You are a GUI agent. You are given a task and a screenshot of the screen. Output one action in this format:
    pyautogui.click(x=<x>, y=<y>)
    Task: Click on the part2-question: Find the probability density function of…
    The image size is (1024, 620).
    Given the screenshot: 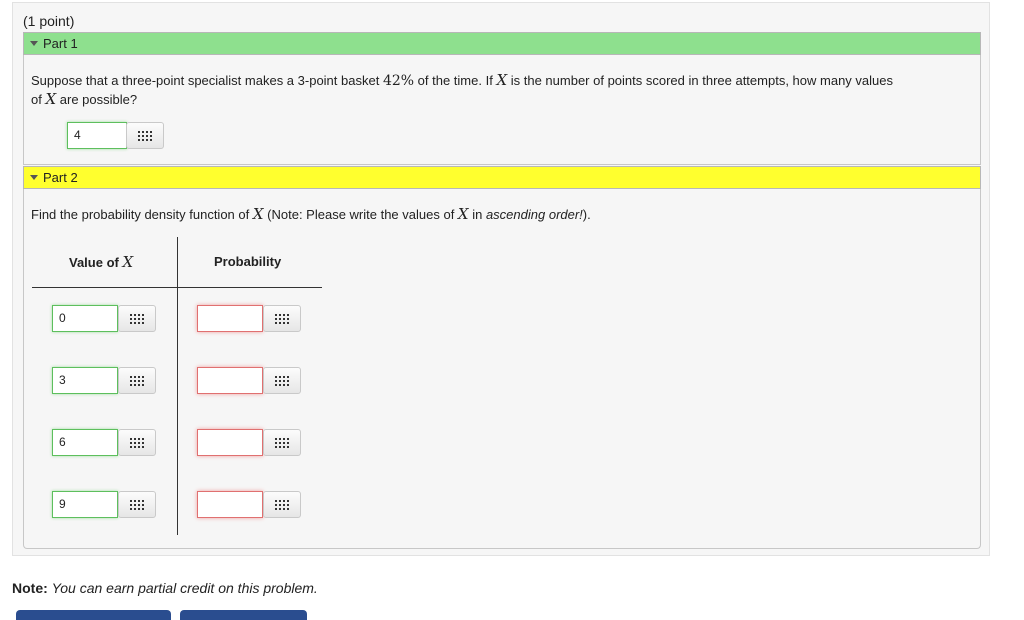 What is the action you would take?
    pyautogui.click(x=311, y=214)
    